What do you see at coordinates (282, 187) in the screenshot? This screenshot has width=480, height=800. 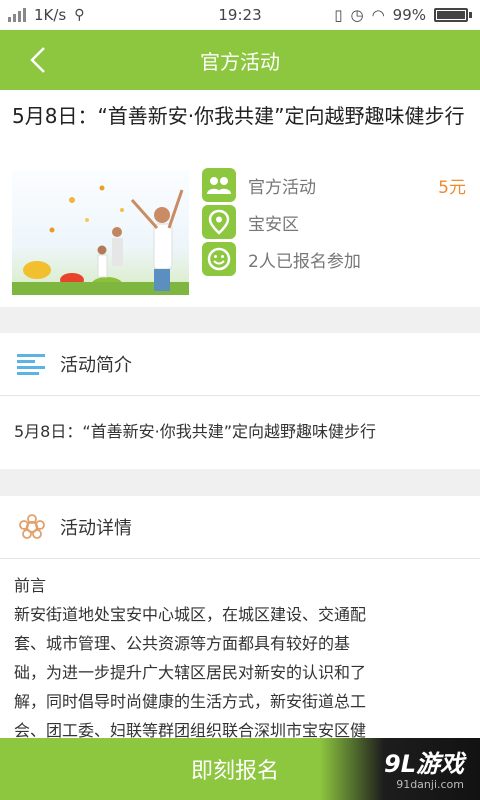 I see `activity-category: 官方活动` at bounding box center [282, 187].